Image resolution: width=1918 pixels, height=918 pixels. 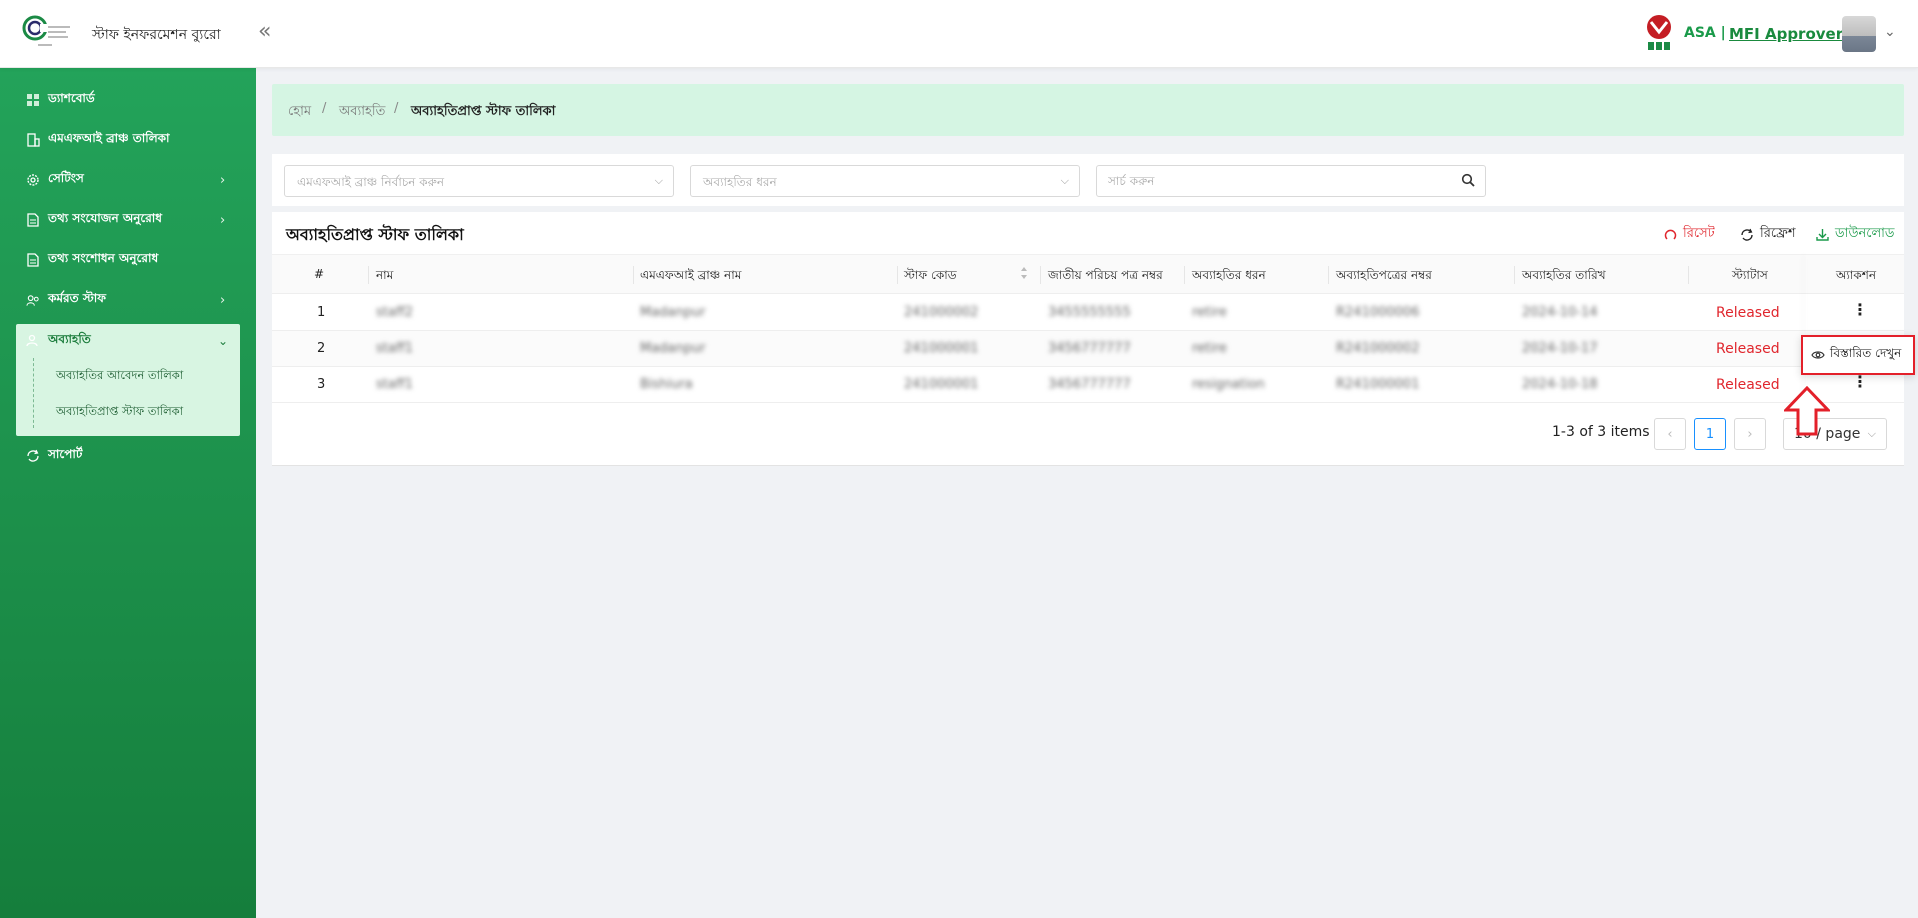 I want to click on next-page-button: ›, so click(x=1750, y=434).